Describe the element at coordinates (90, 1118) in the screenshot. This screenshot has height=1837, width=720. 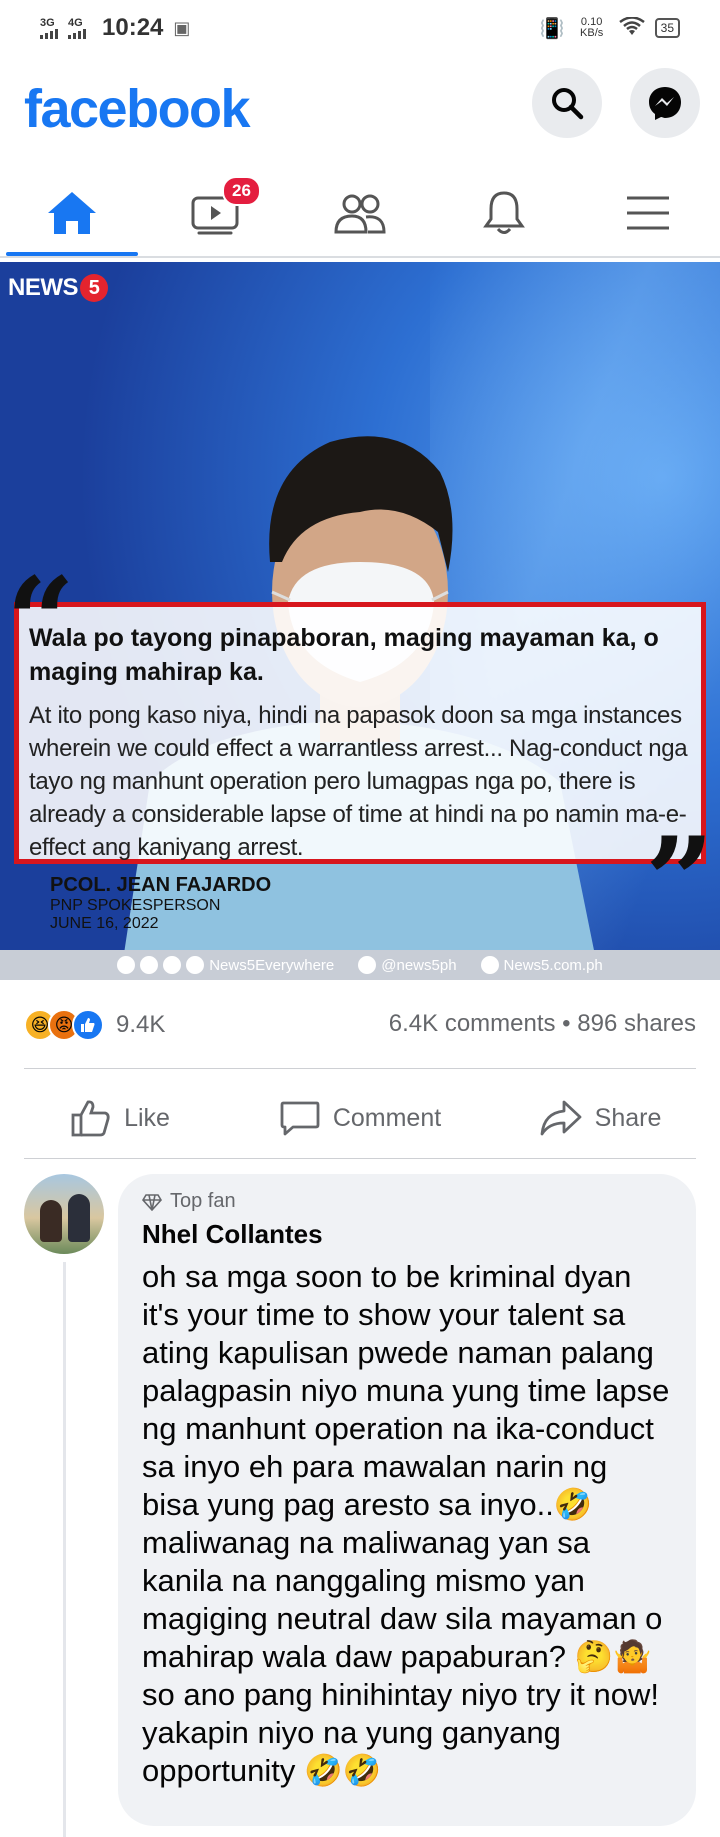
I see `like-icon` at that location.